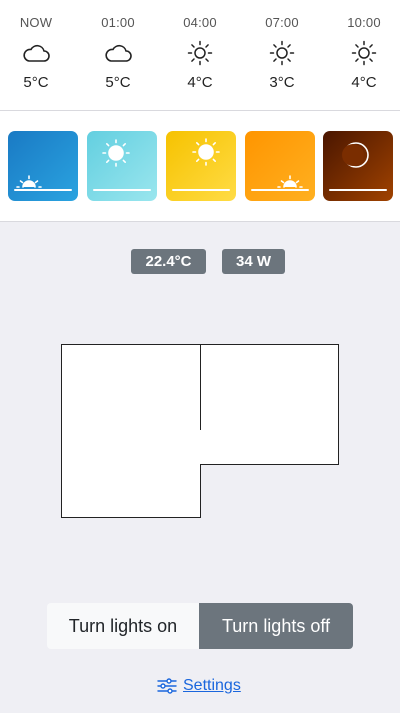  Describe the element at coordinates (212, 685) in the screenshot. I see `settings-label: Settings` at that location.